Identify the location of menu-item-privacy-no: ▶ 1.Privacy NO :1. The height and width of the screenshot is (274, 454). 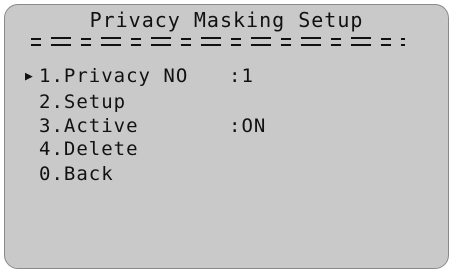
(226, 77).